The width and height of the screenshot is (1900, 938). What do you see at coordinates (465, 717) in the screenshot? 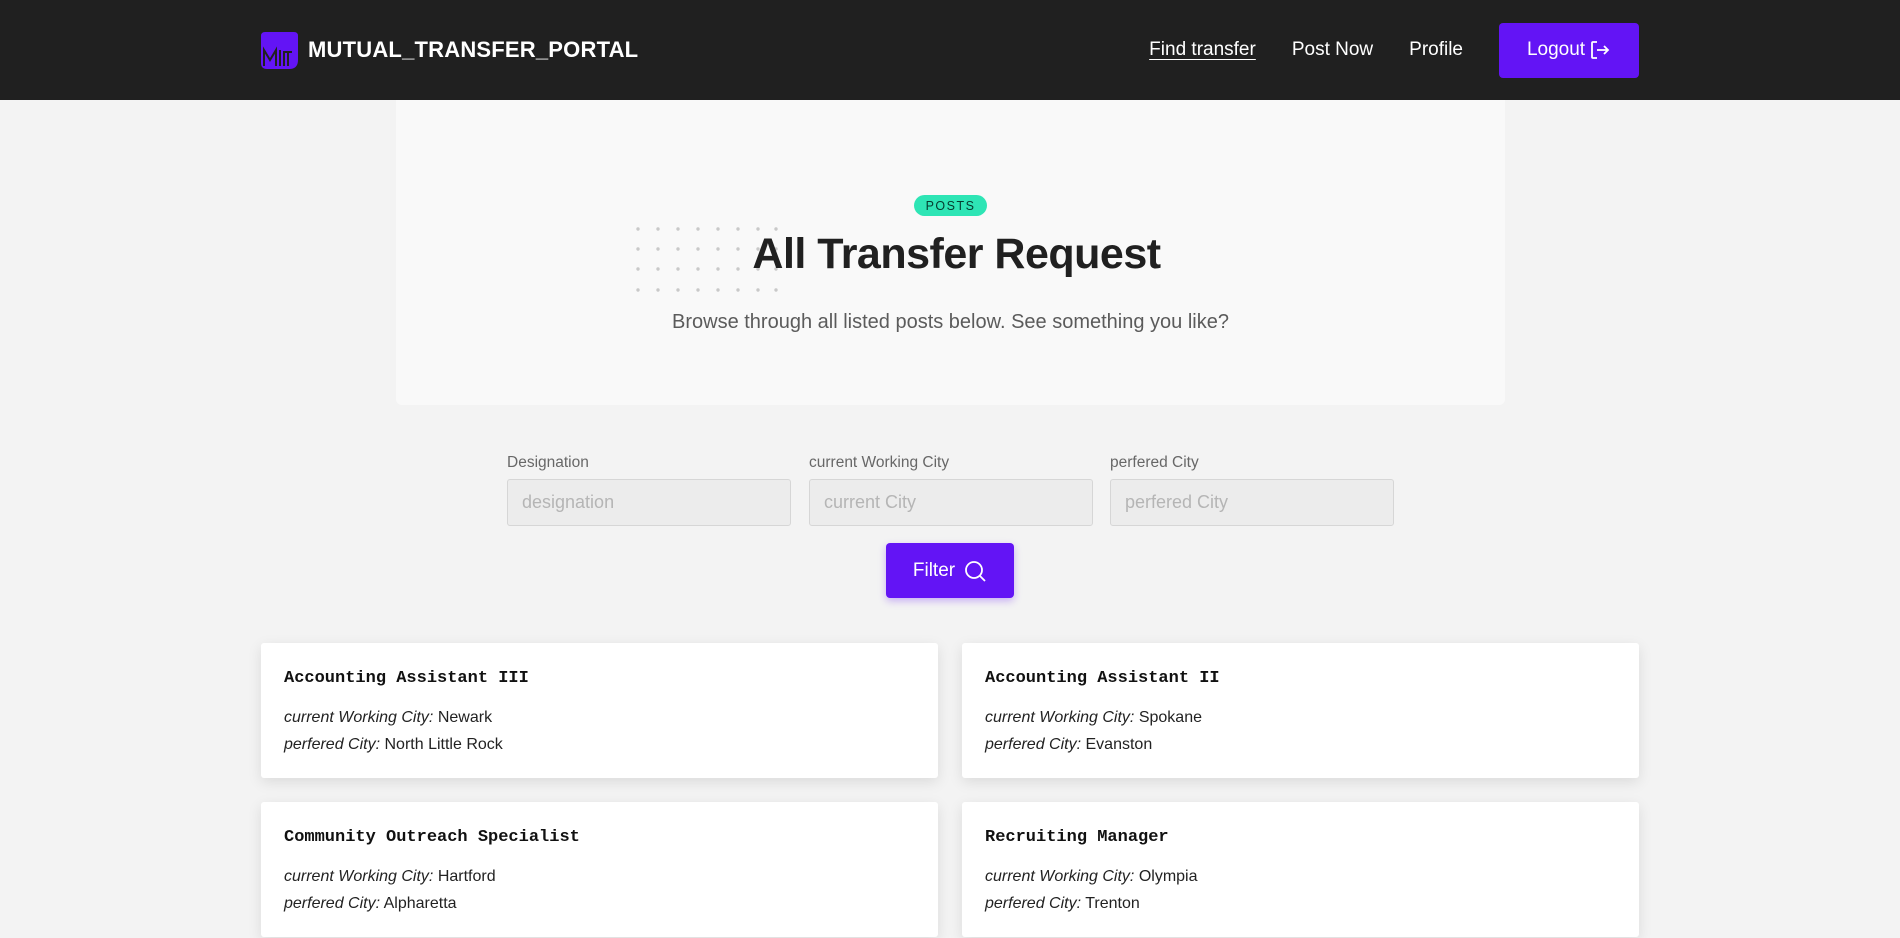
I see `current-city-value: Newark` at bounding box center [465, 717].